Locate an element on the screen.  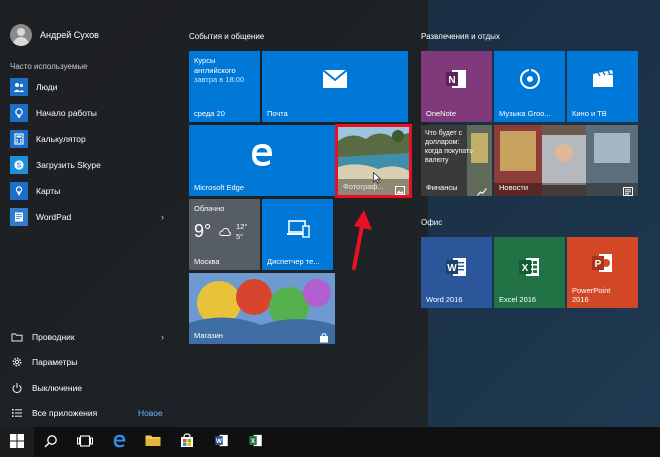
svg-text: X is located at coordinates (525, 268).